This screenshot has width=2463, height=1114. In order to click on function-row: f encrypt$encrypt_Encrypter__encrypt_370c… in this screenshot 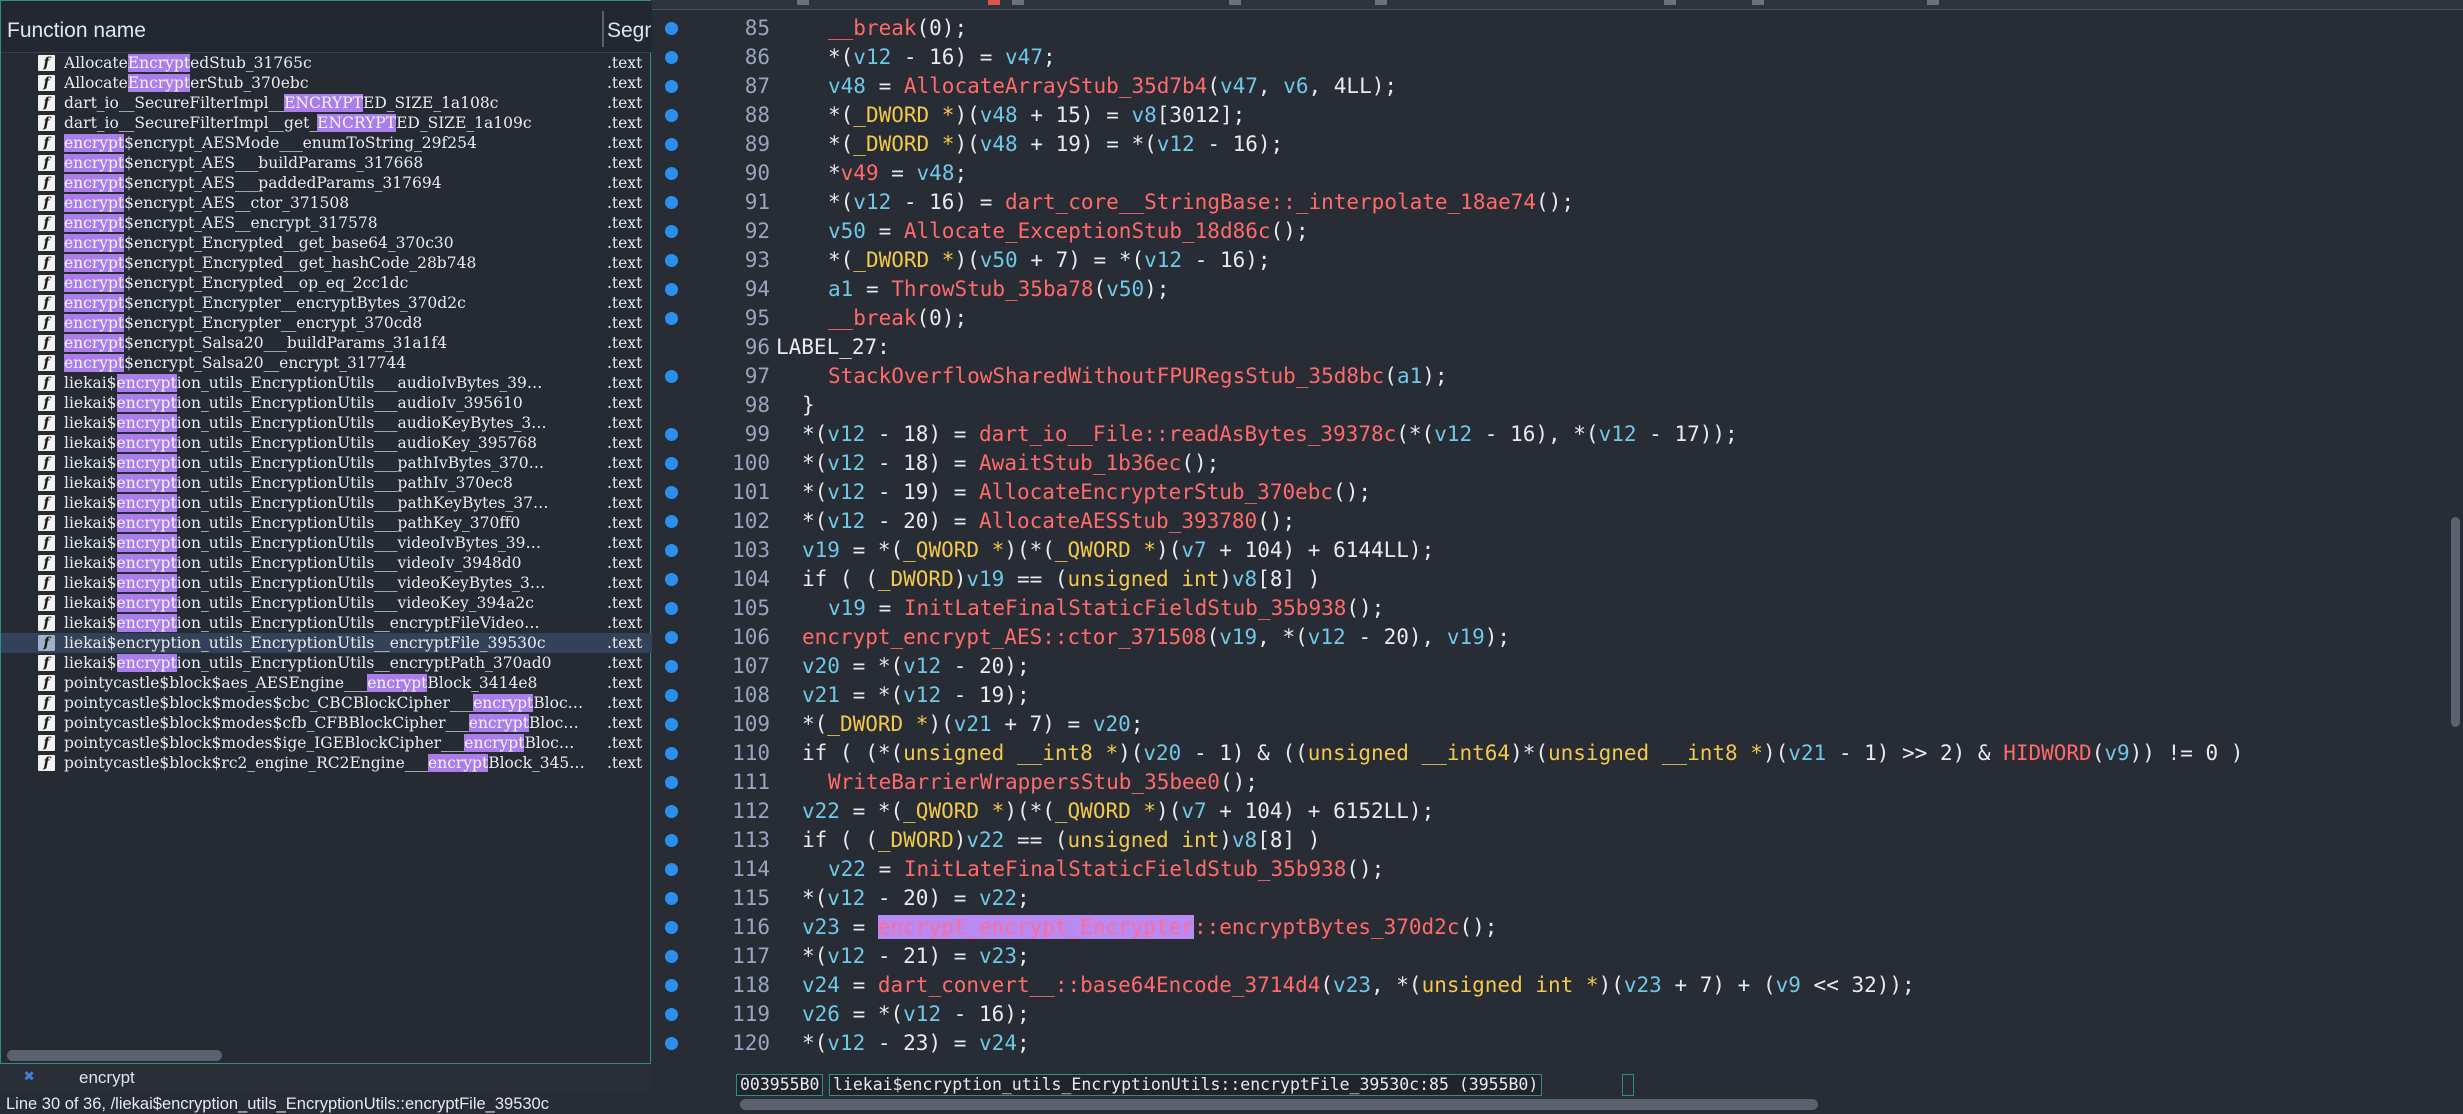, I will do `click(326, 323)`.